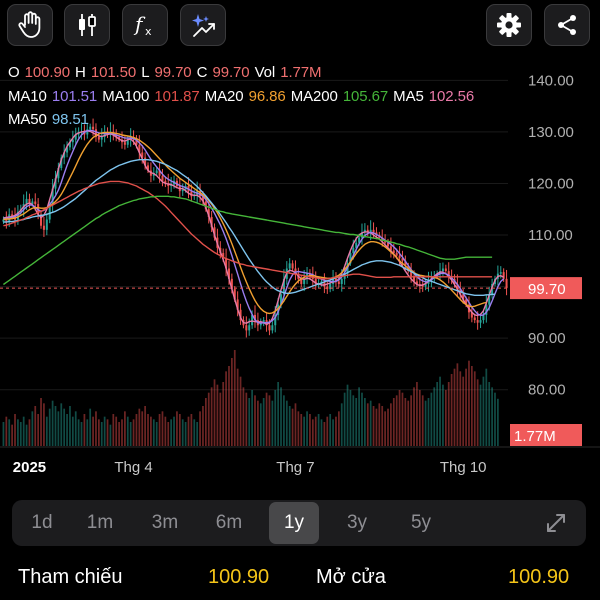 Image resolution: width=600 pixels, height=600 pixels. I want to click on expand-button, so click(556, 523).